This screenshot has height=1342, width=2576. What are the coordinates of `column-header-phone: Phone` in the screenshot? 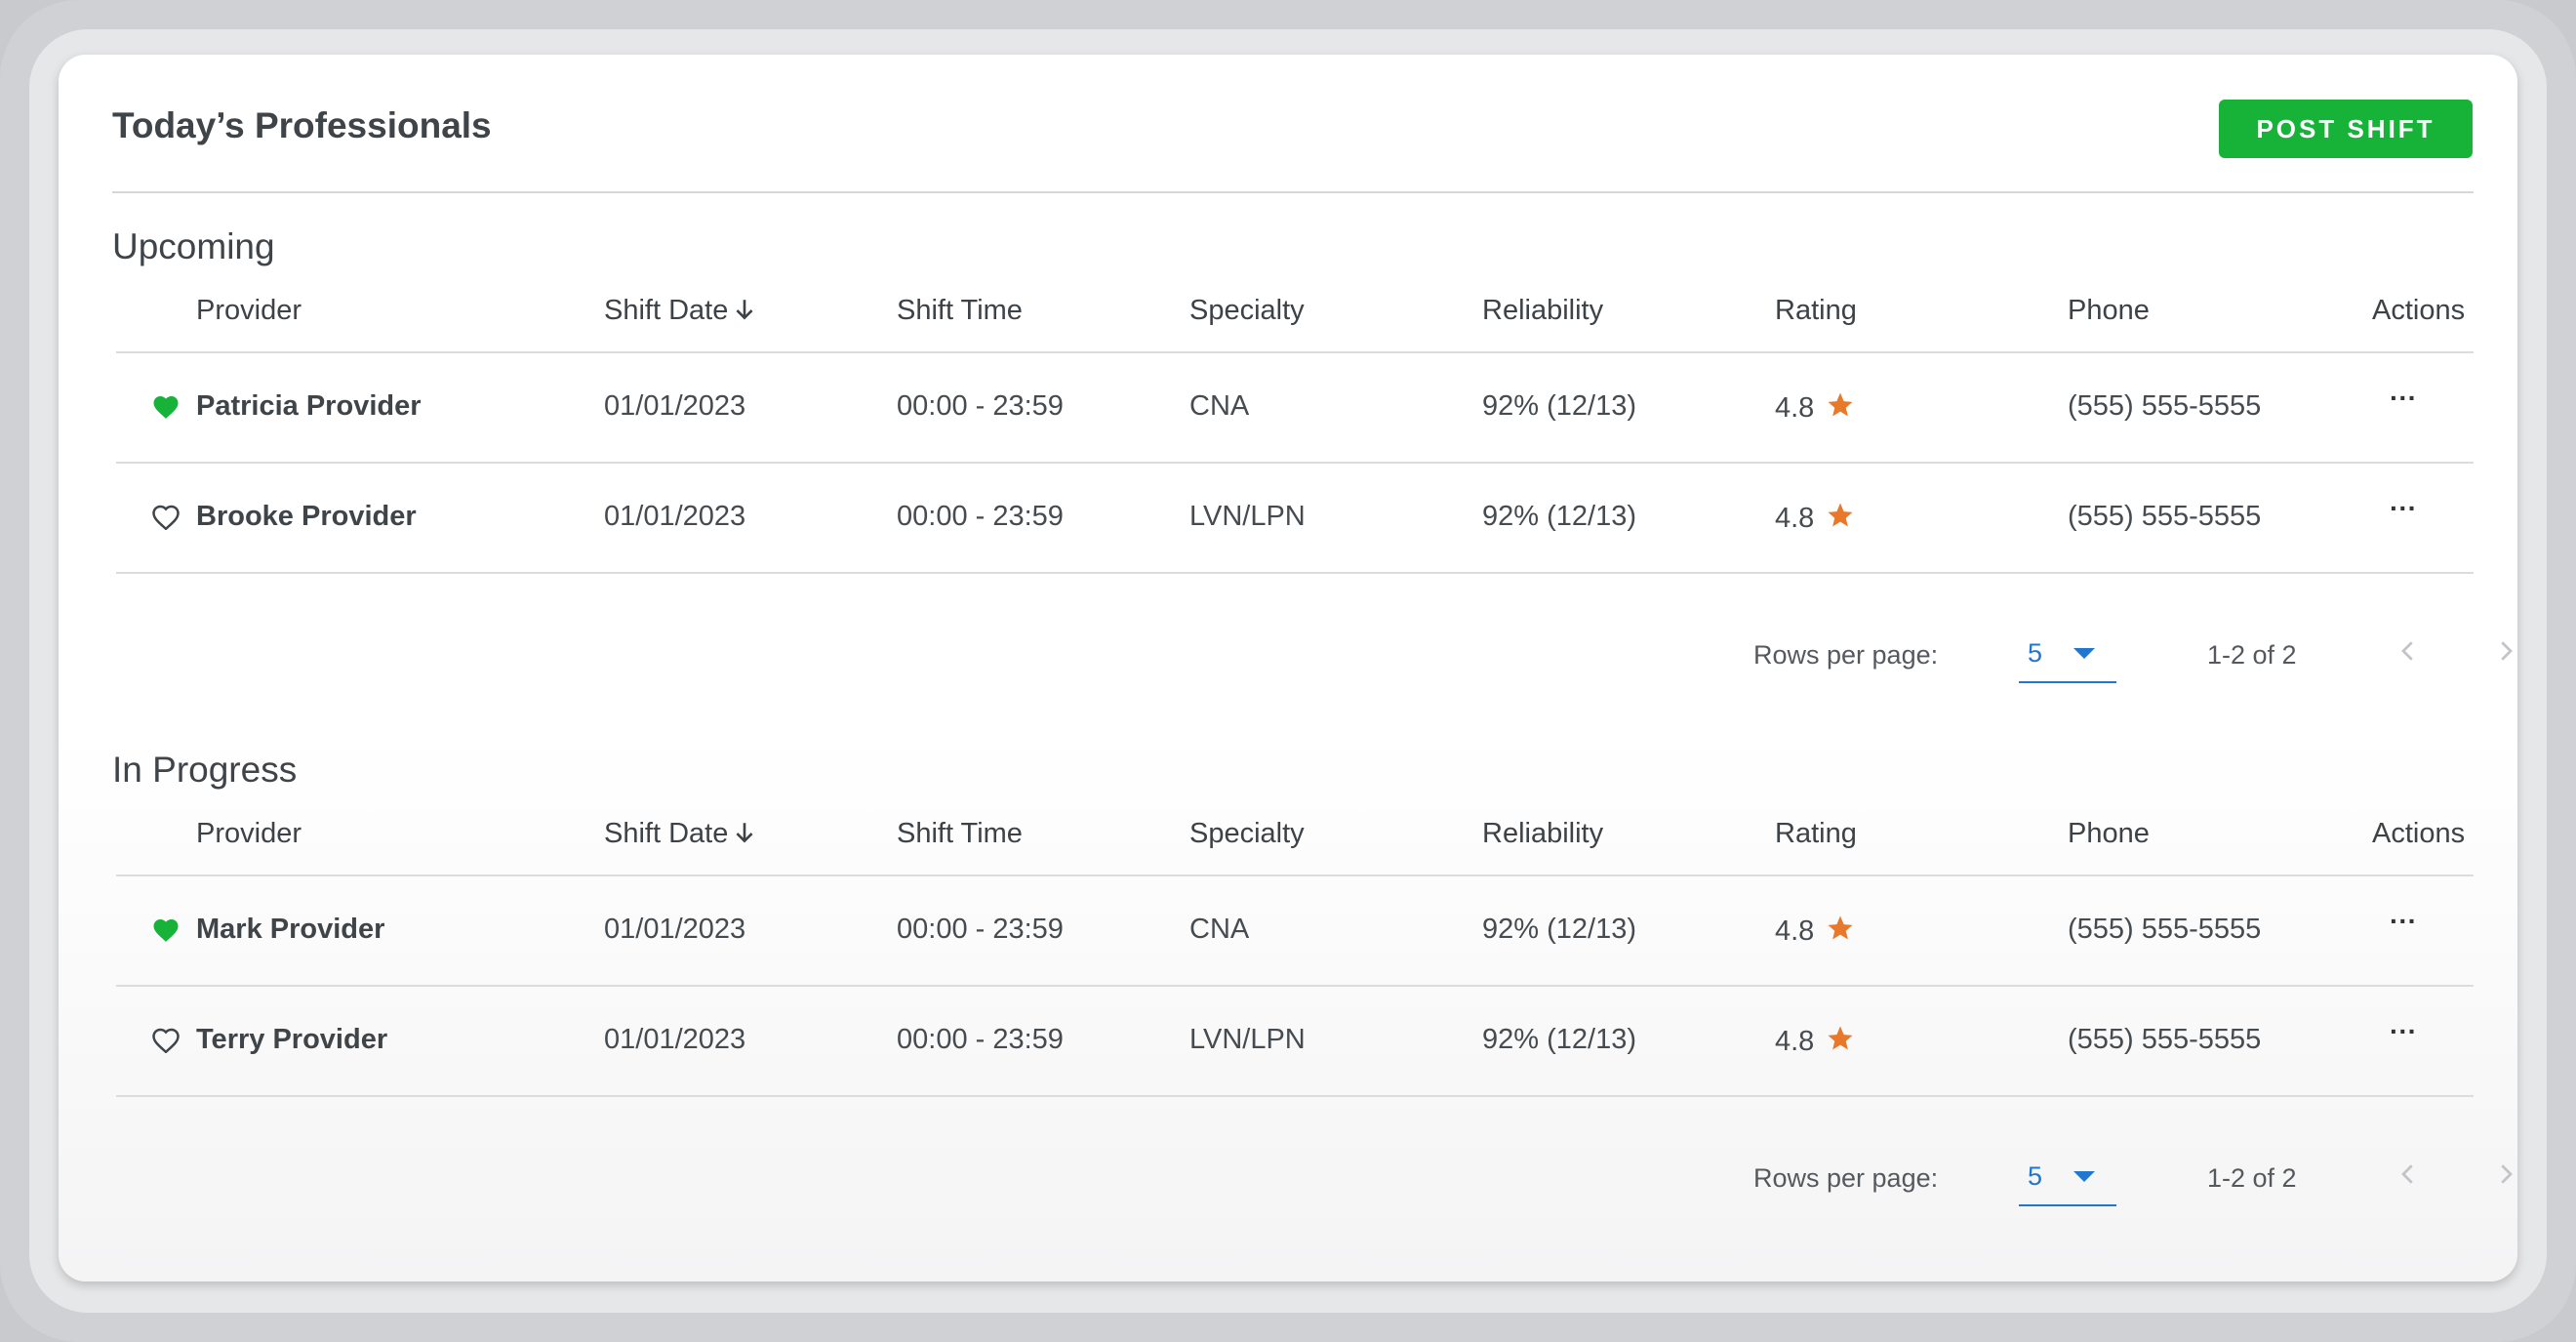 It's located at (2109, 834).